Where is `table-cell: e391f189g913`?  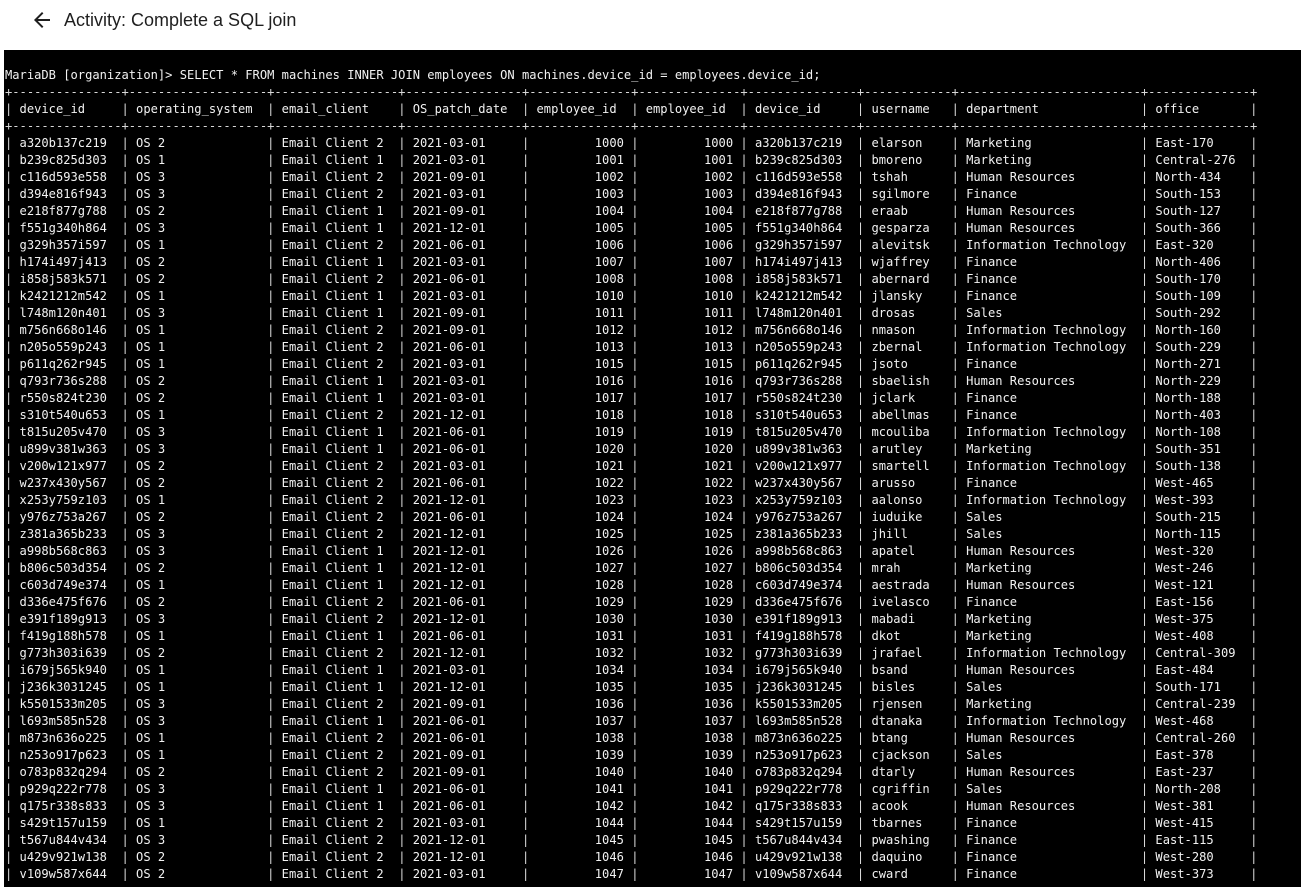
table-cell: e391f189g913 is located at coordinates (802, 619).